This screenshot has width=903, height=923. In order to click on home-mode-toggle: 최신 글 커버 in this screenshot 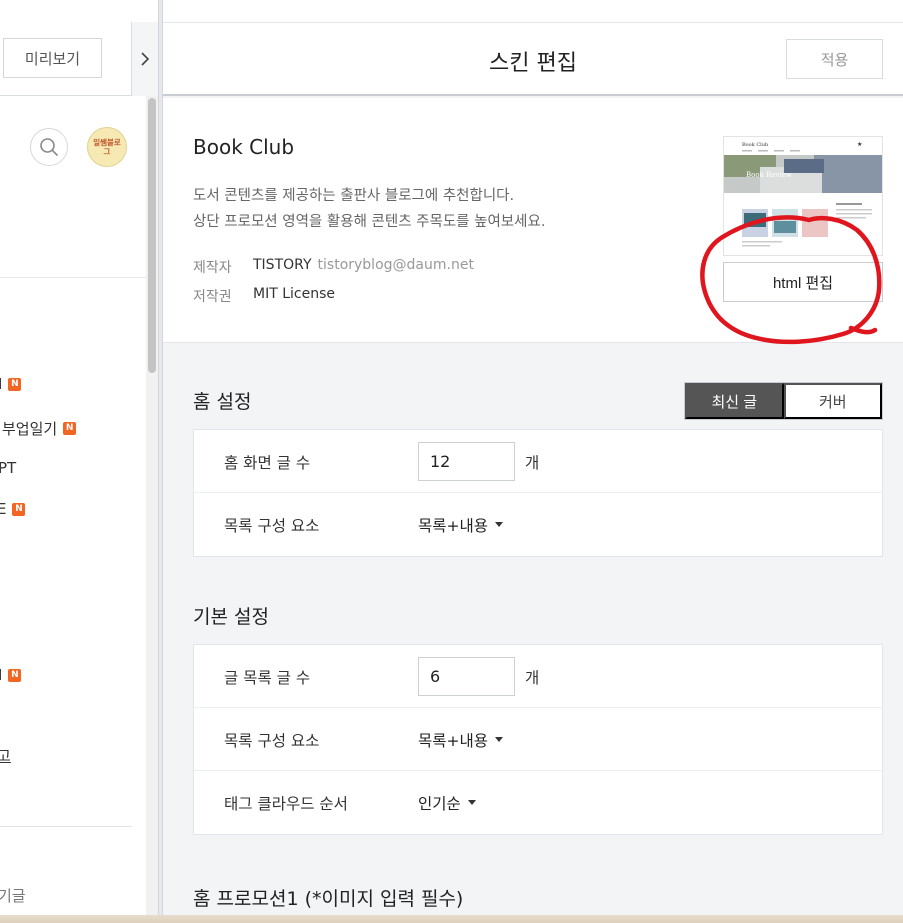, I will do `click(783, 401)`.